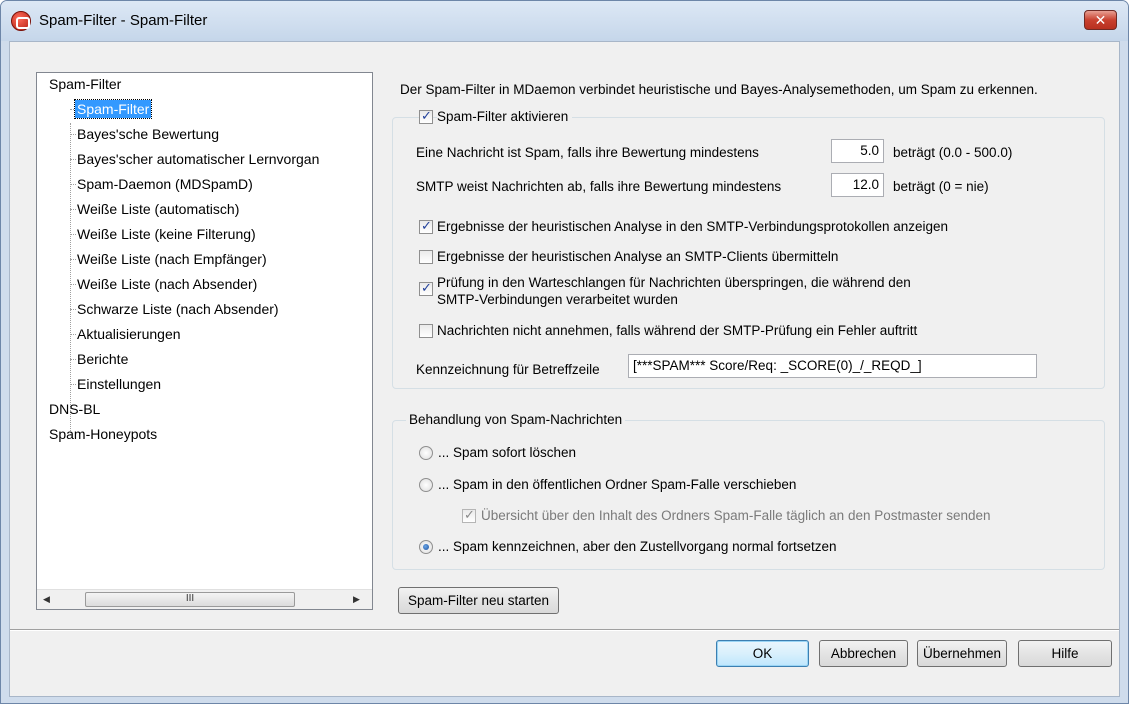 Image resolution: width=1129 pixels, height=704 pixels. I want to click on tree-node-spam-filter: Spam-Filter, so click(85, 84).